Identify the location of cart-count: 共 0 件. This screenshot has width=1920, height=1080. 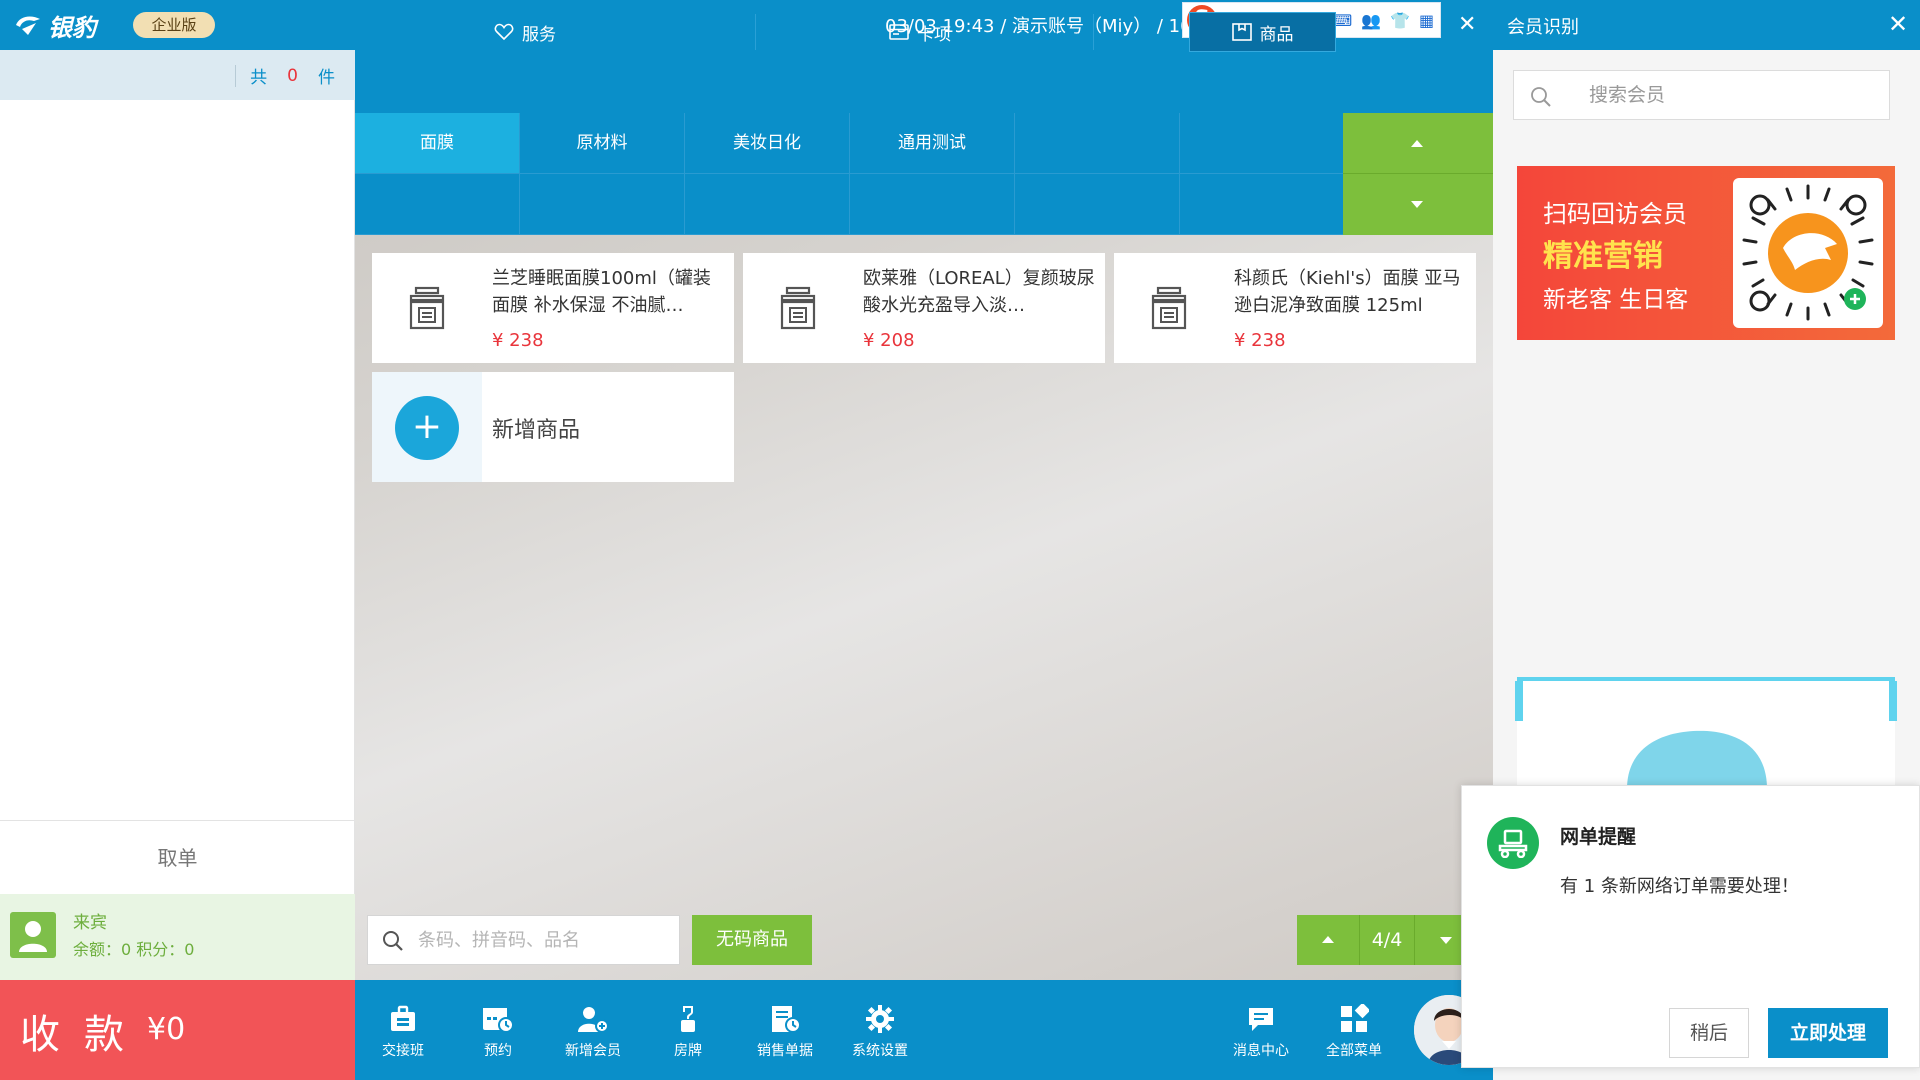
(285, 75).